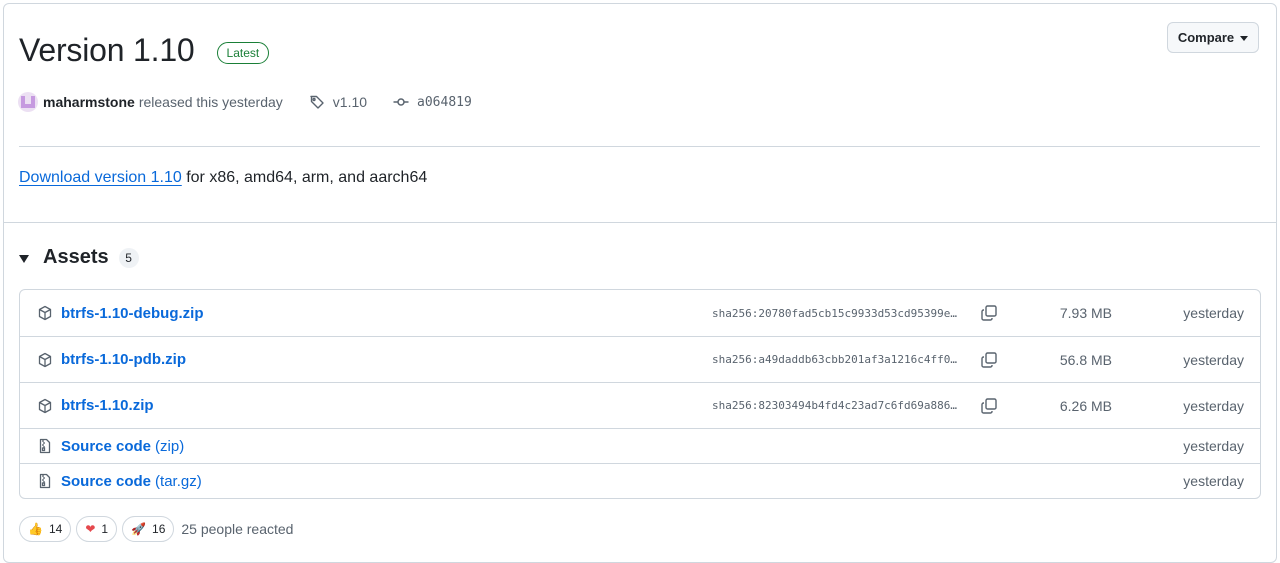 The image size is (1280, 563). I want to click on download-link: Download version 1.10, so click(100, 177).